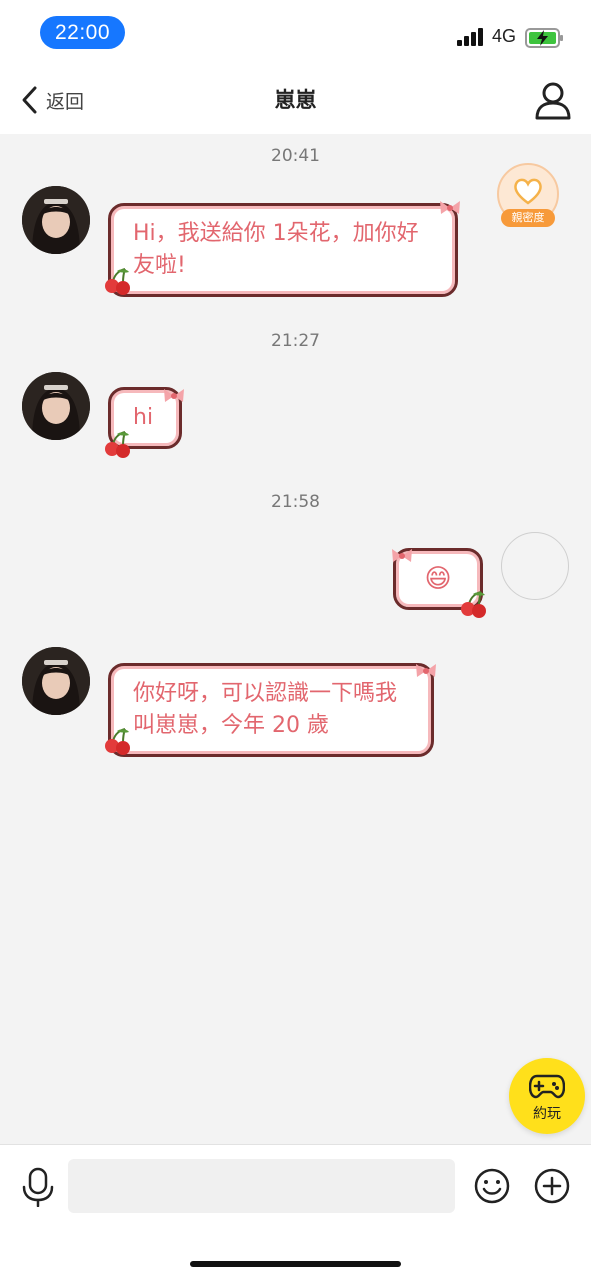 The height and width of the screenshot is (1280, 591). Describe the element at coordinates (504, 36) in the screenshot. I see `network-type: 4G` at that location.